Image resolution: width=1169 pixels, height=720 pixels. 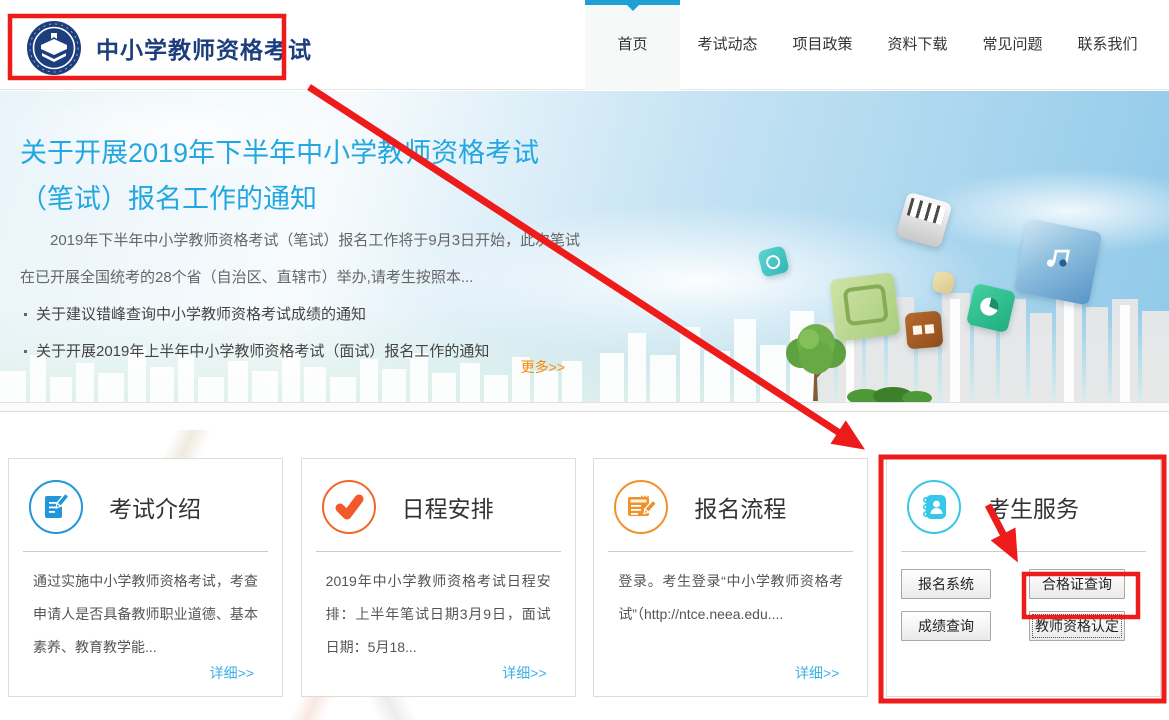 What do you see at coordinates (1030, 605) in the screenshot?
I see `service-buttons: 报名系统 合格证查询 成绩查询 教师资格认定` at bounding box center [1030, 605].